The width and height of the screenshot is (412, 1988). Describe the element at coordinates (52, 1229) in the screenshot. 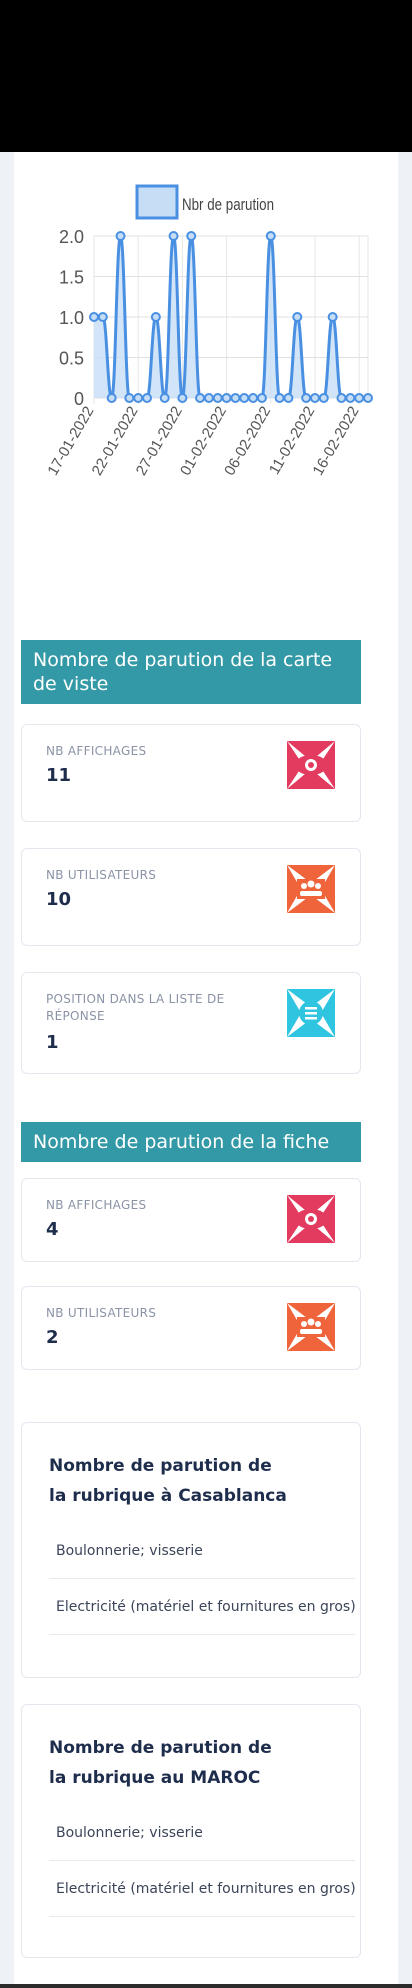

I see `stat-value: 4` at that location.